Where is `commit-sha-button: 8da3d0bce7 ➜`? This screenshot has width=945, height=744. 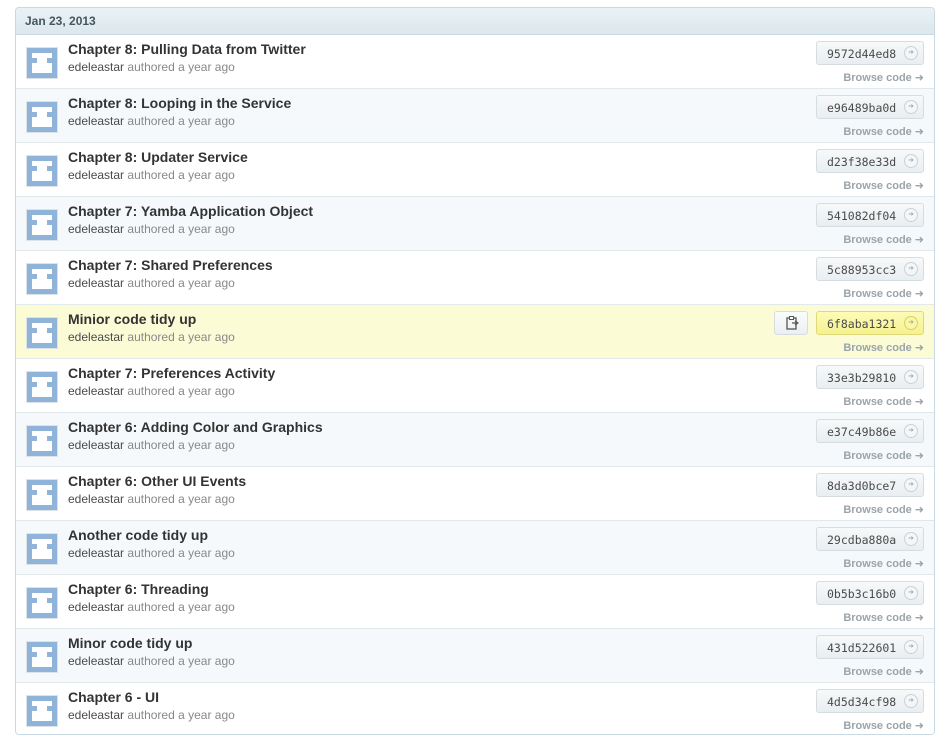
commit-sha-button: 8da3d0bce7 ➜ is located at coordinates (870, 485).